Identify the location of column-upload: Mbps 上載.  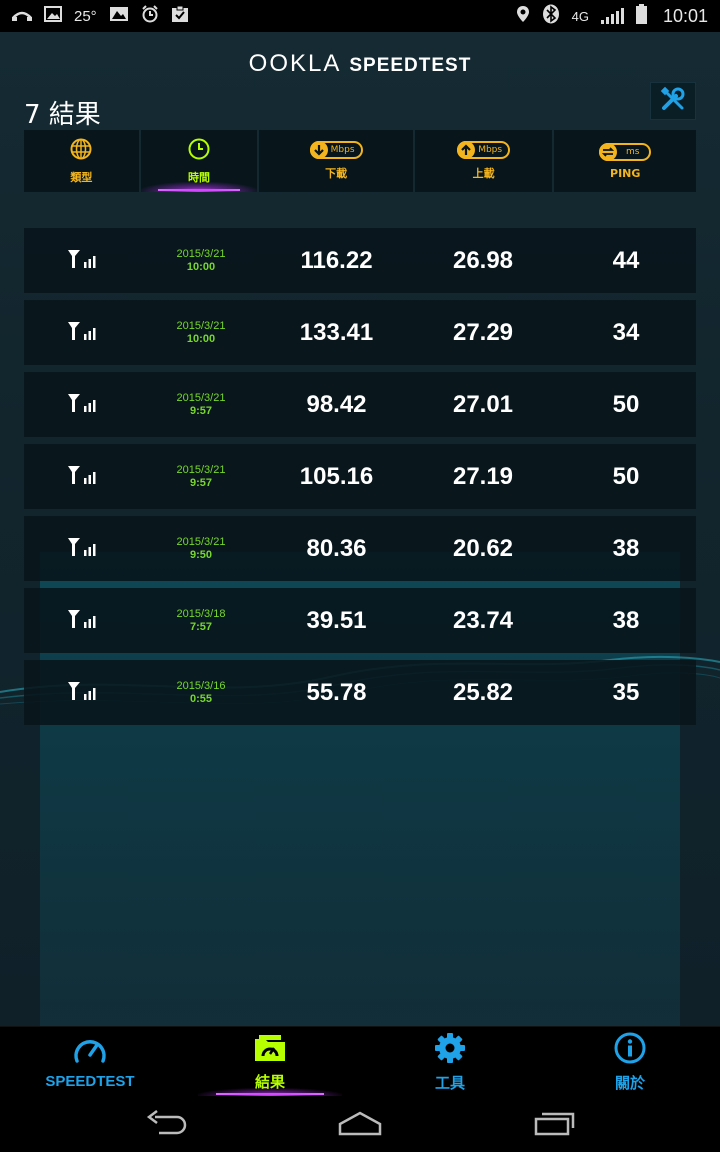
(483, 161).